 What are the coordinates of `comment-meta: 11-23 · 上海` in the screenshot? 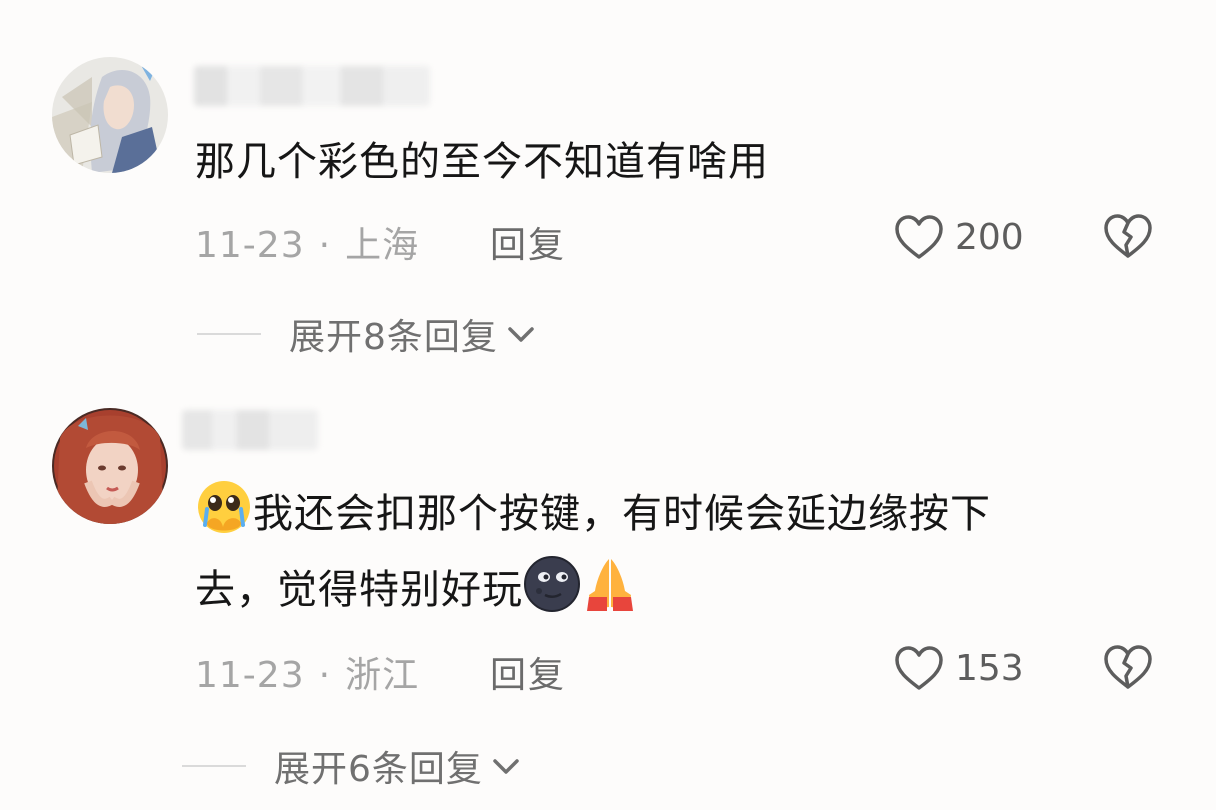 It's located at (307, 242).